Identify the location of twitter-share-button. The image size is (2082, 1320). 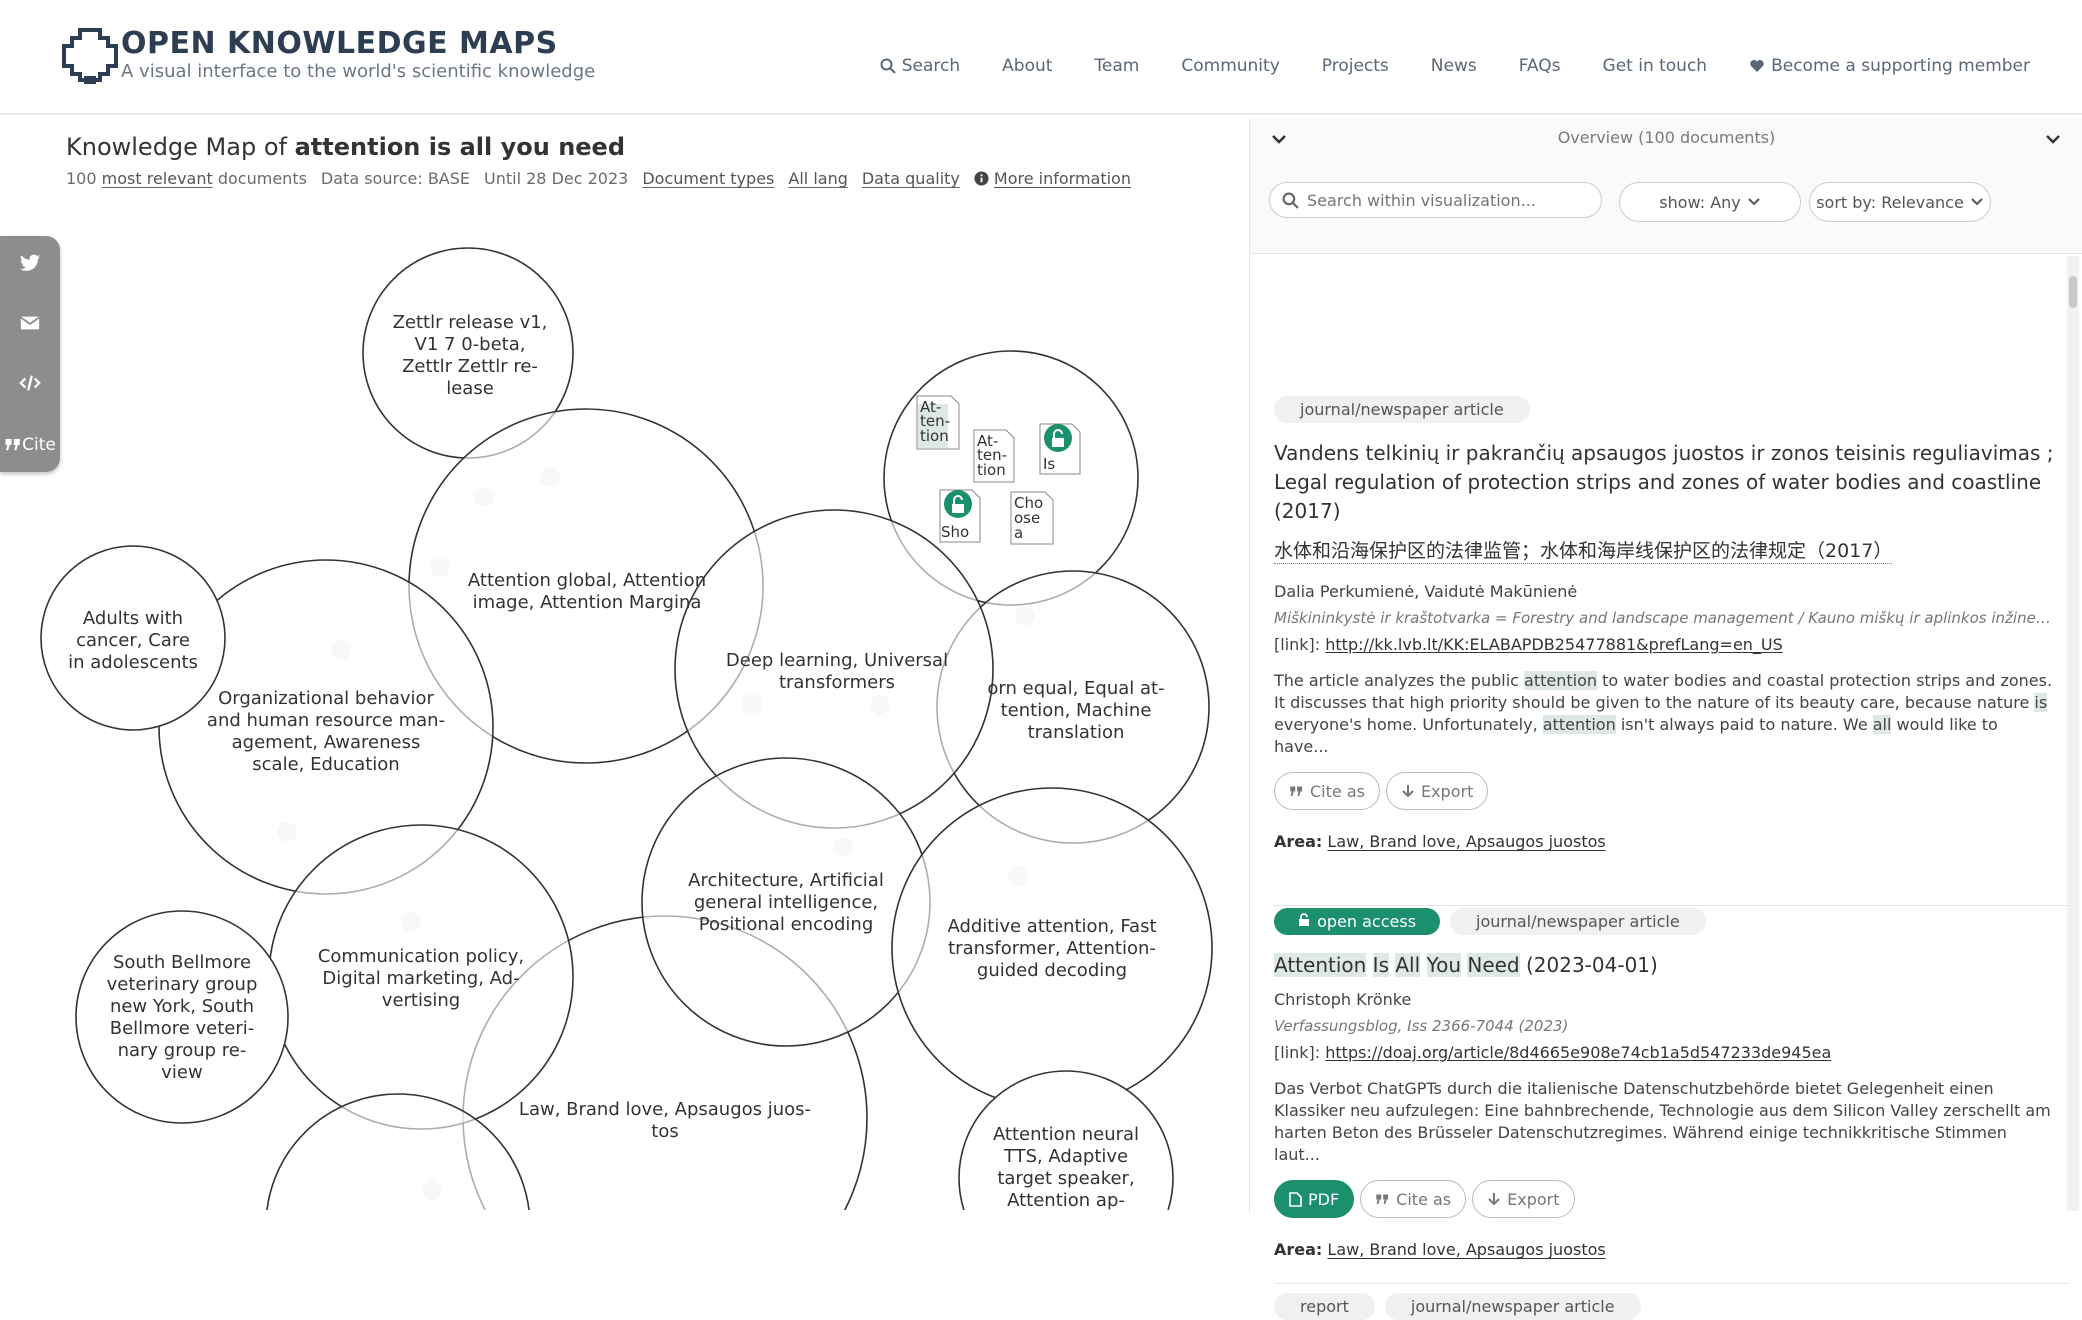
(30, 263).